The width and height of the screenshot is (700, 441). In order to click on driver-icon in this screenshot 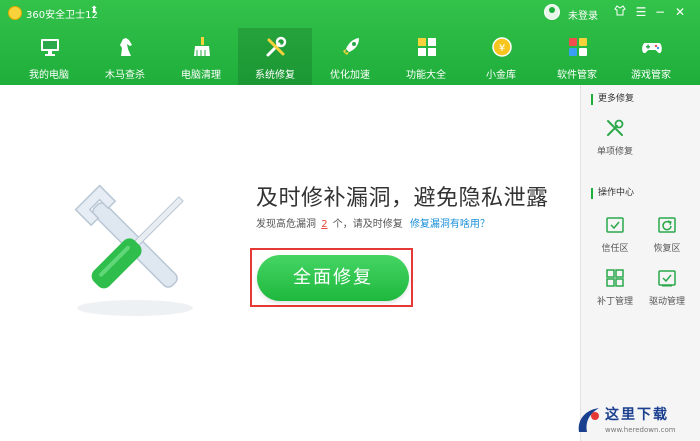, I will do `click(667, 278)`.